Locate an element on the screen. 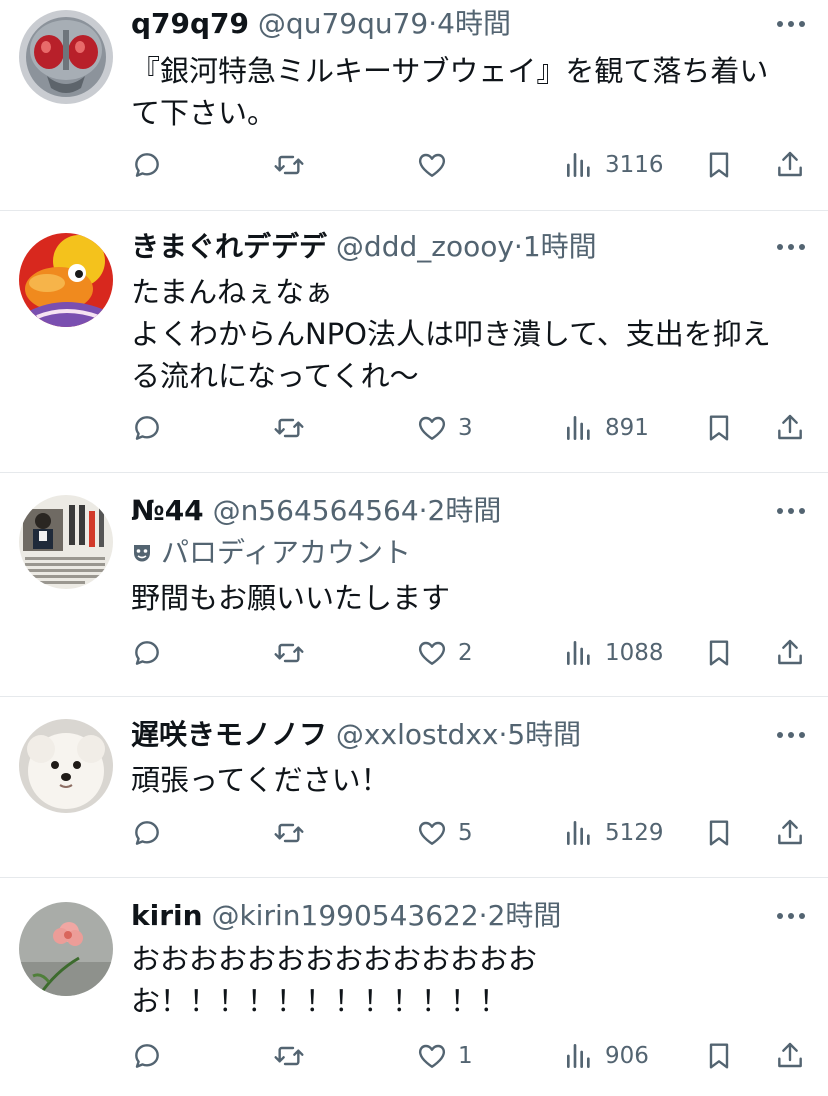  views-button: 891 is located at coordinates (606, 428).